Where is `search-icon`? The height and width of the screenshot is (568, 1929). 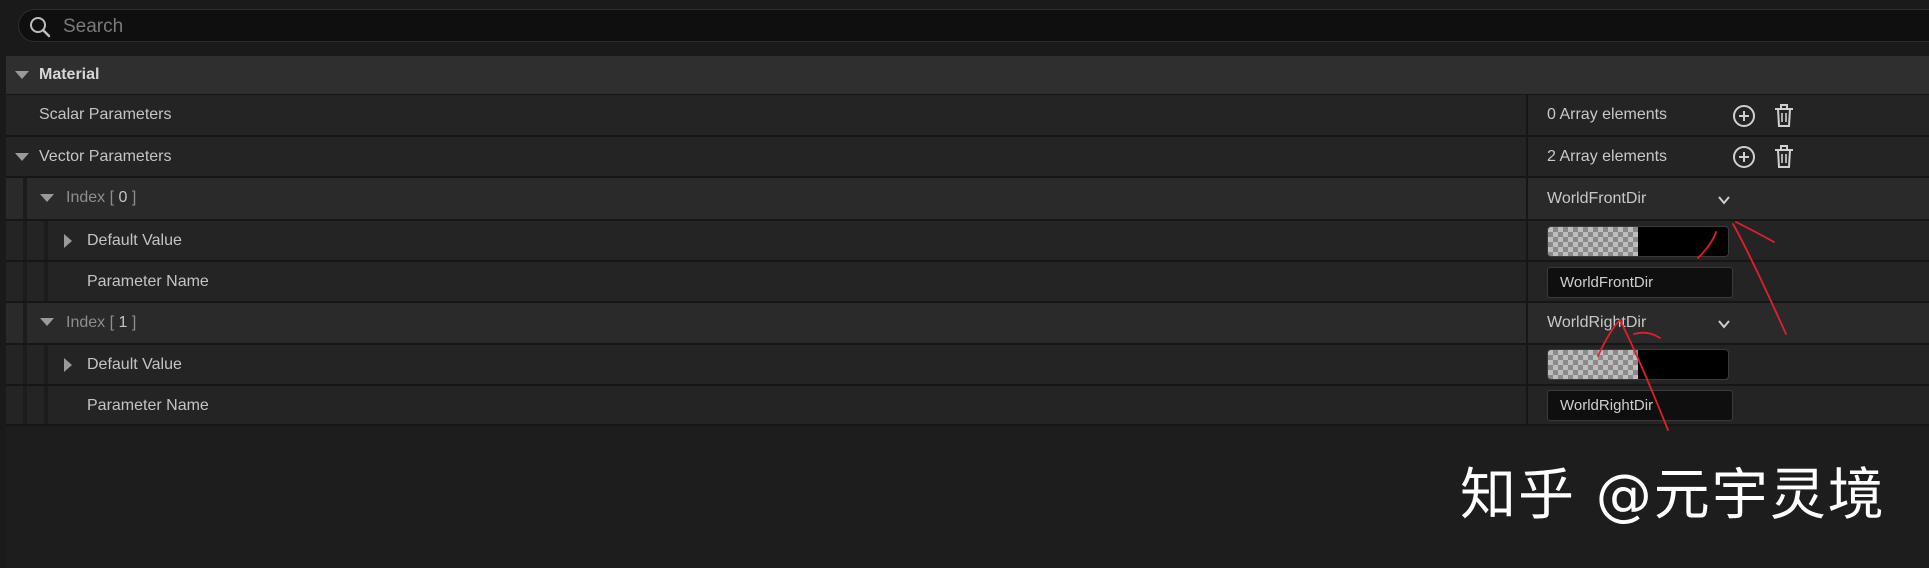 search-icon is located at coordinates (40, 27).